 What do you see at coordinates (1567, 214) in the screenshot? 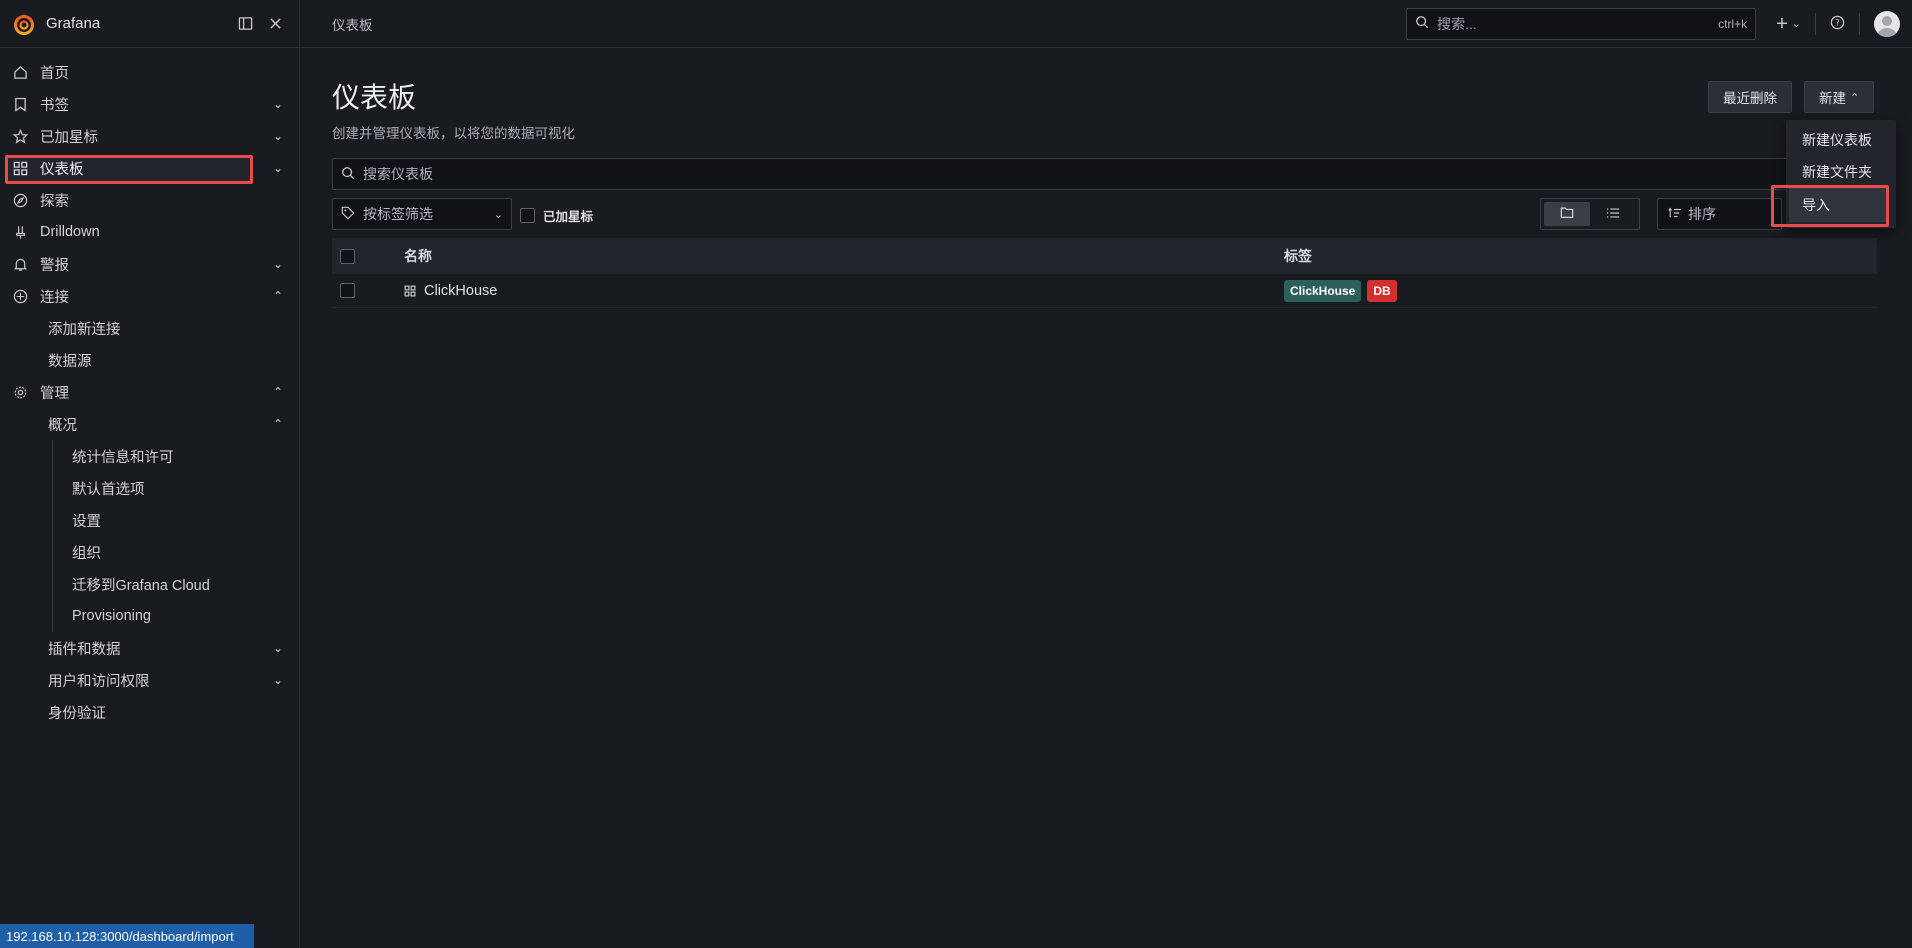
I see `folder-view-button` at bounding box center [1567, 214].